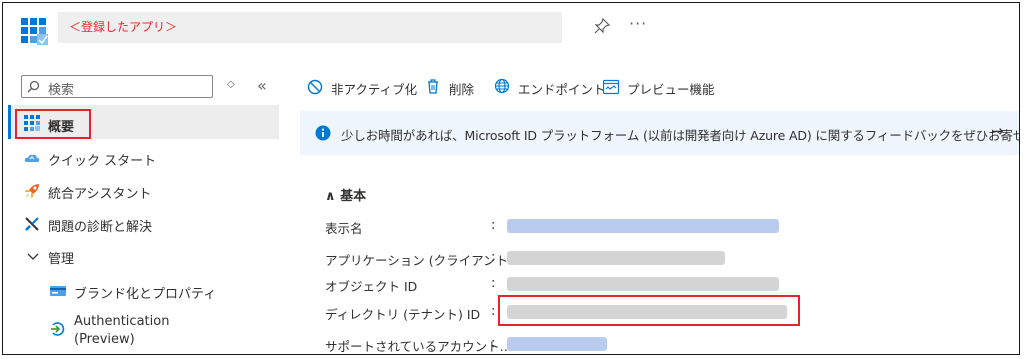 The image size is (1024, 359). What do you see at coordinates (32, 224) in the screenshot?
I see `wrench-icon` at bounding box center [32, 224].